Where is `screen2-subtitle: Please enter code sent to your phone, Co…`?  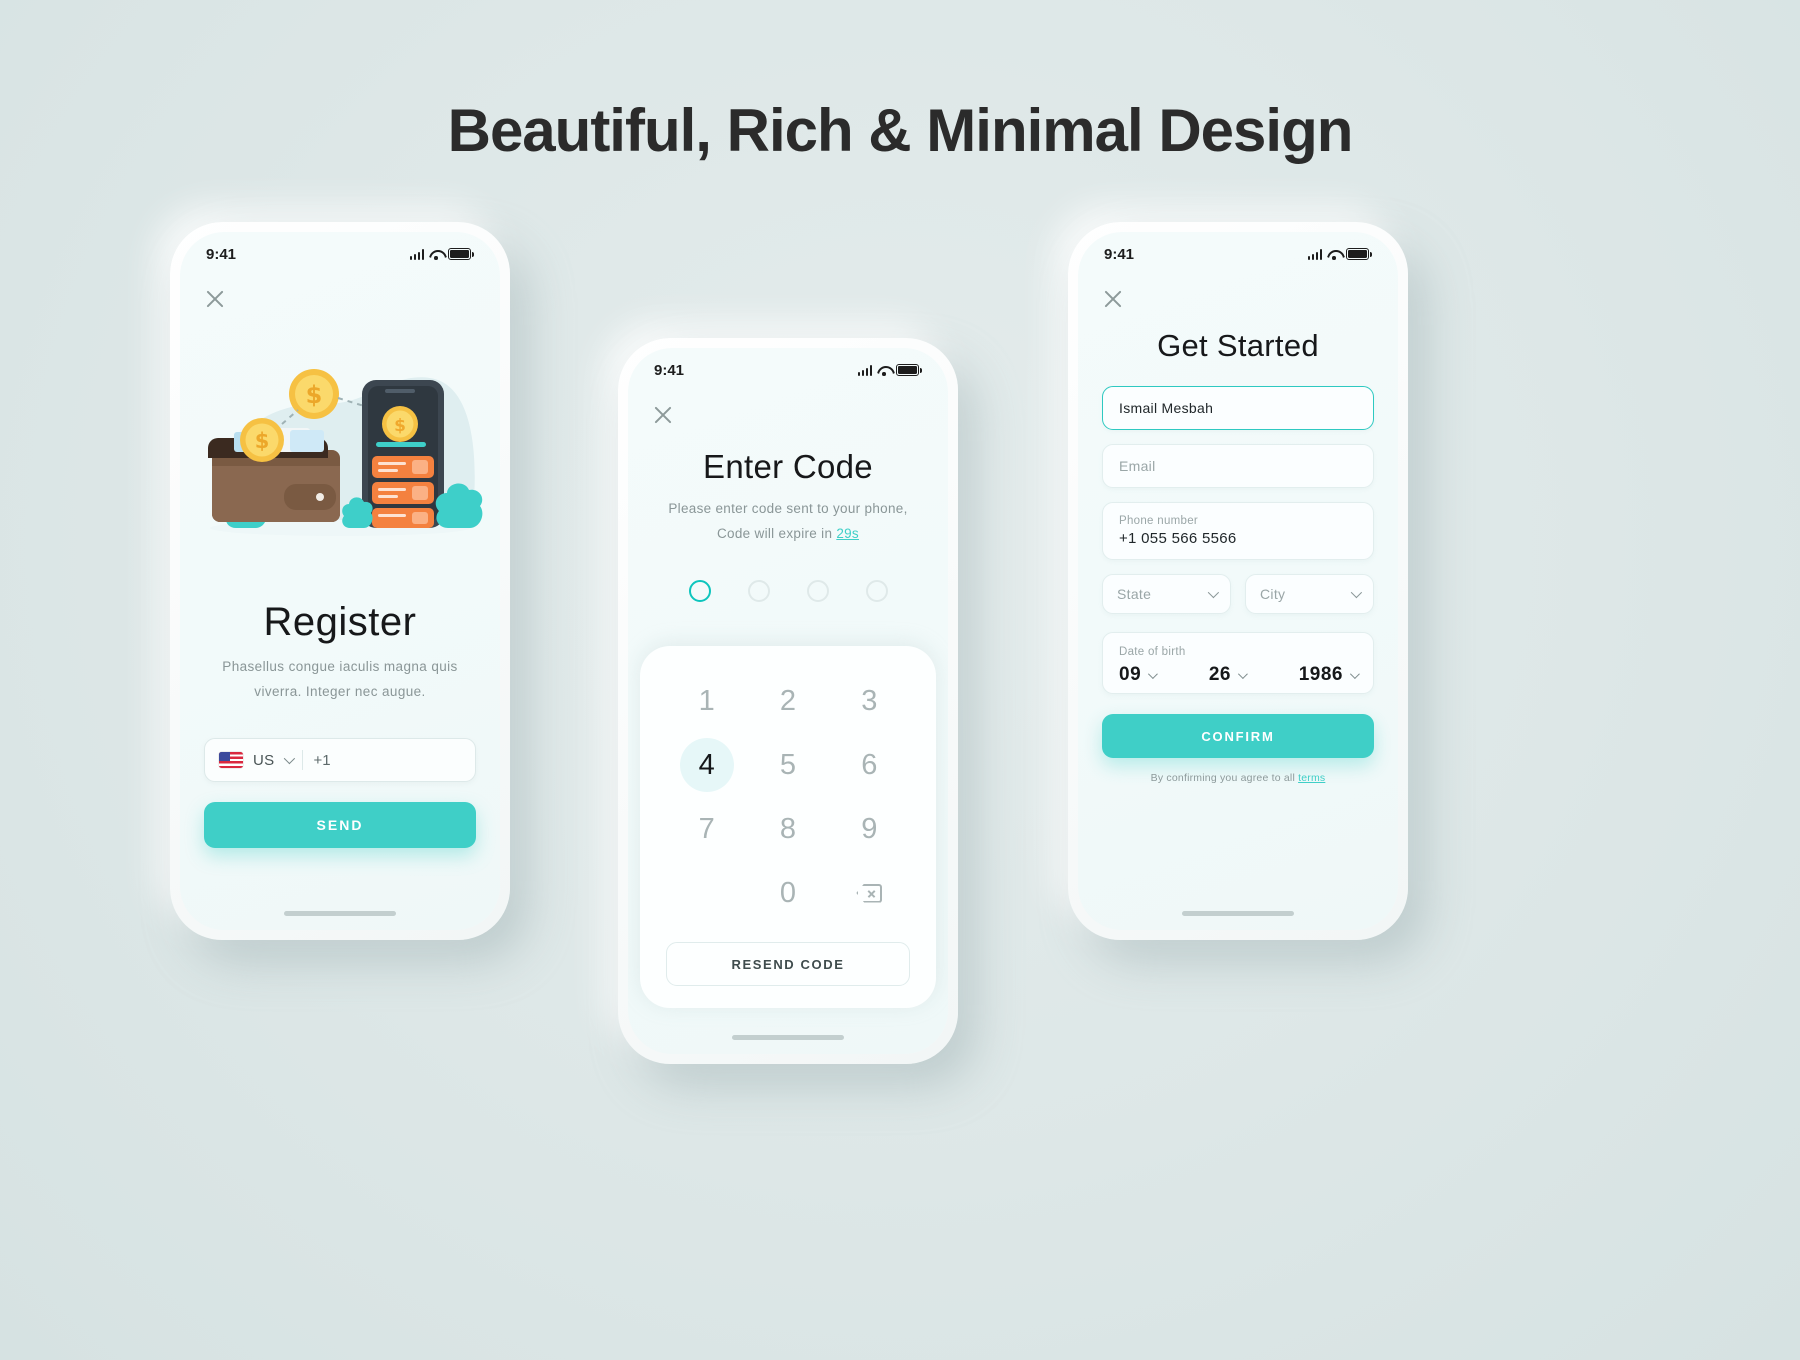
screen2-subtitle: Please enter code sent to your phone, Co… is located at coordinates (788, 521).